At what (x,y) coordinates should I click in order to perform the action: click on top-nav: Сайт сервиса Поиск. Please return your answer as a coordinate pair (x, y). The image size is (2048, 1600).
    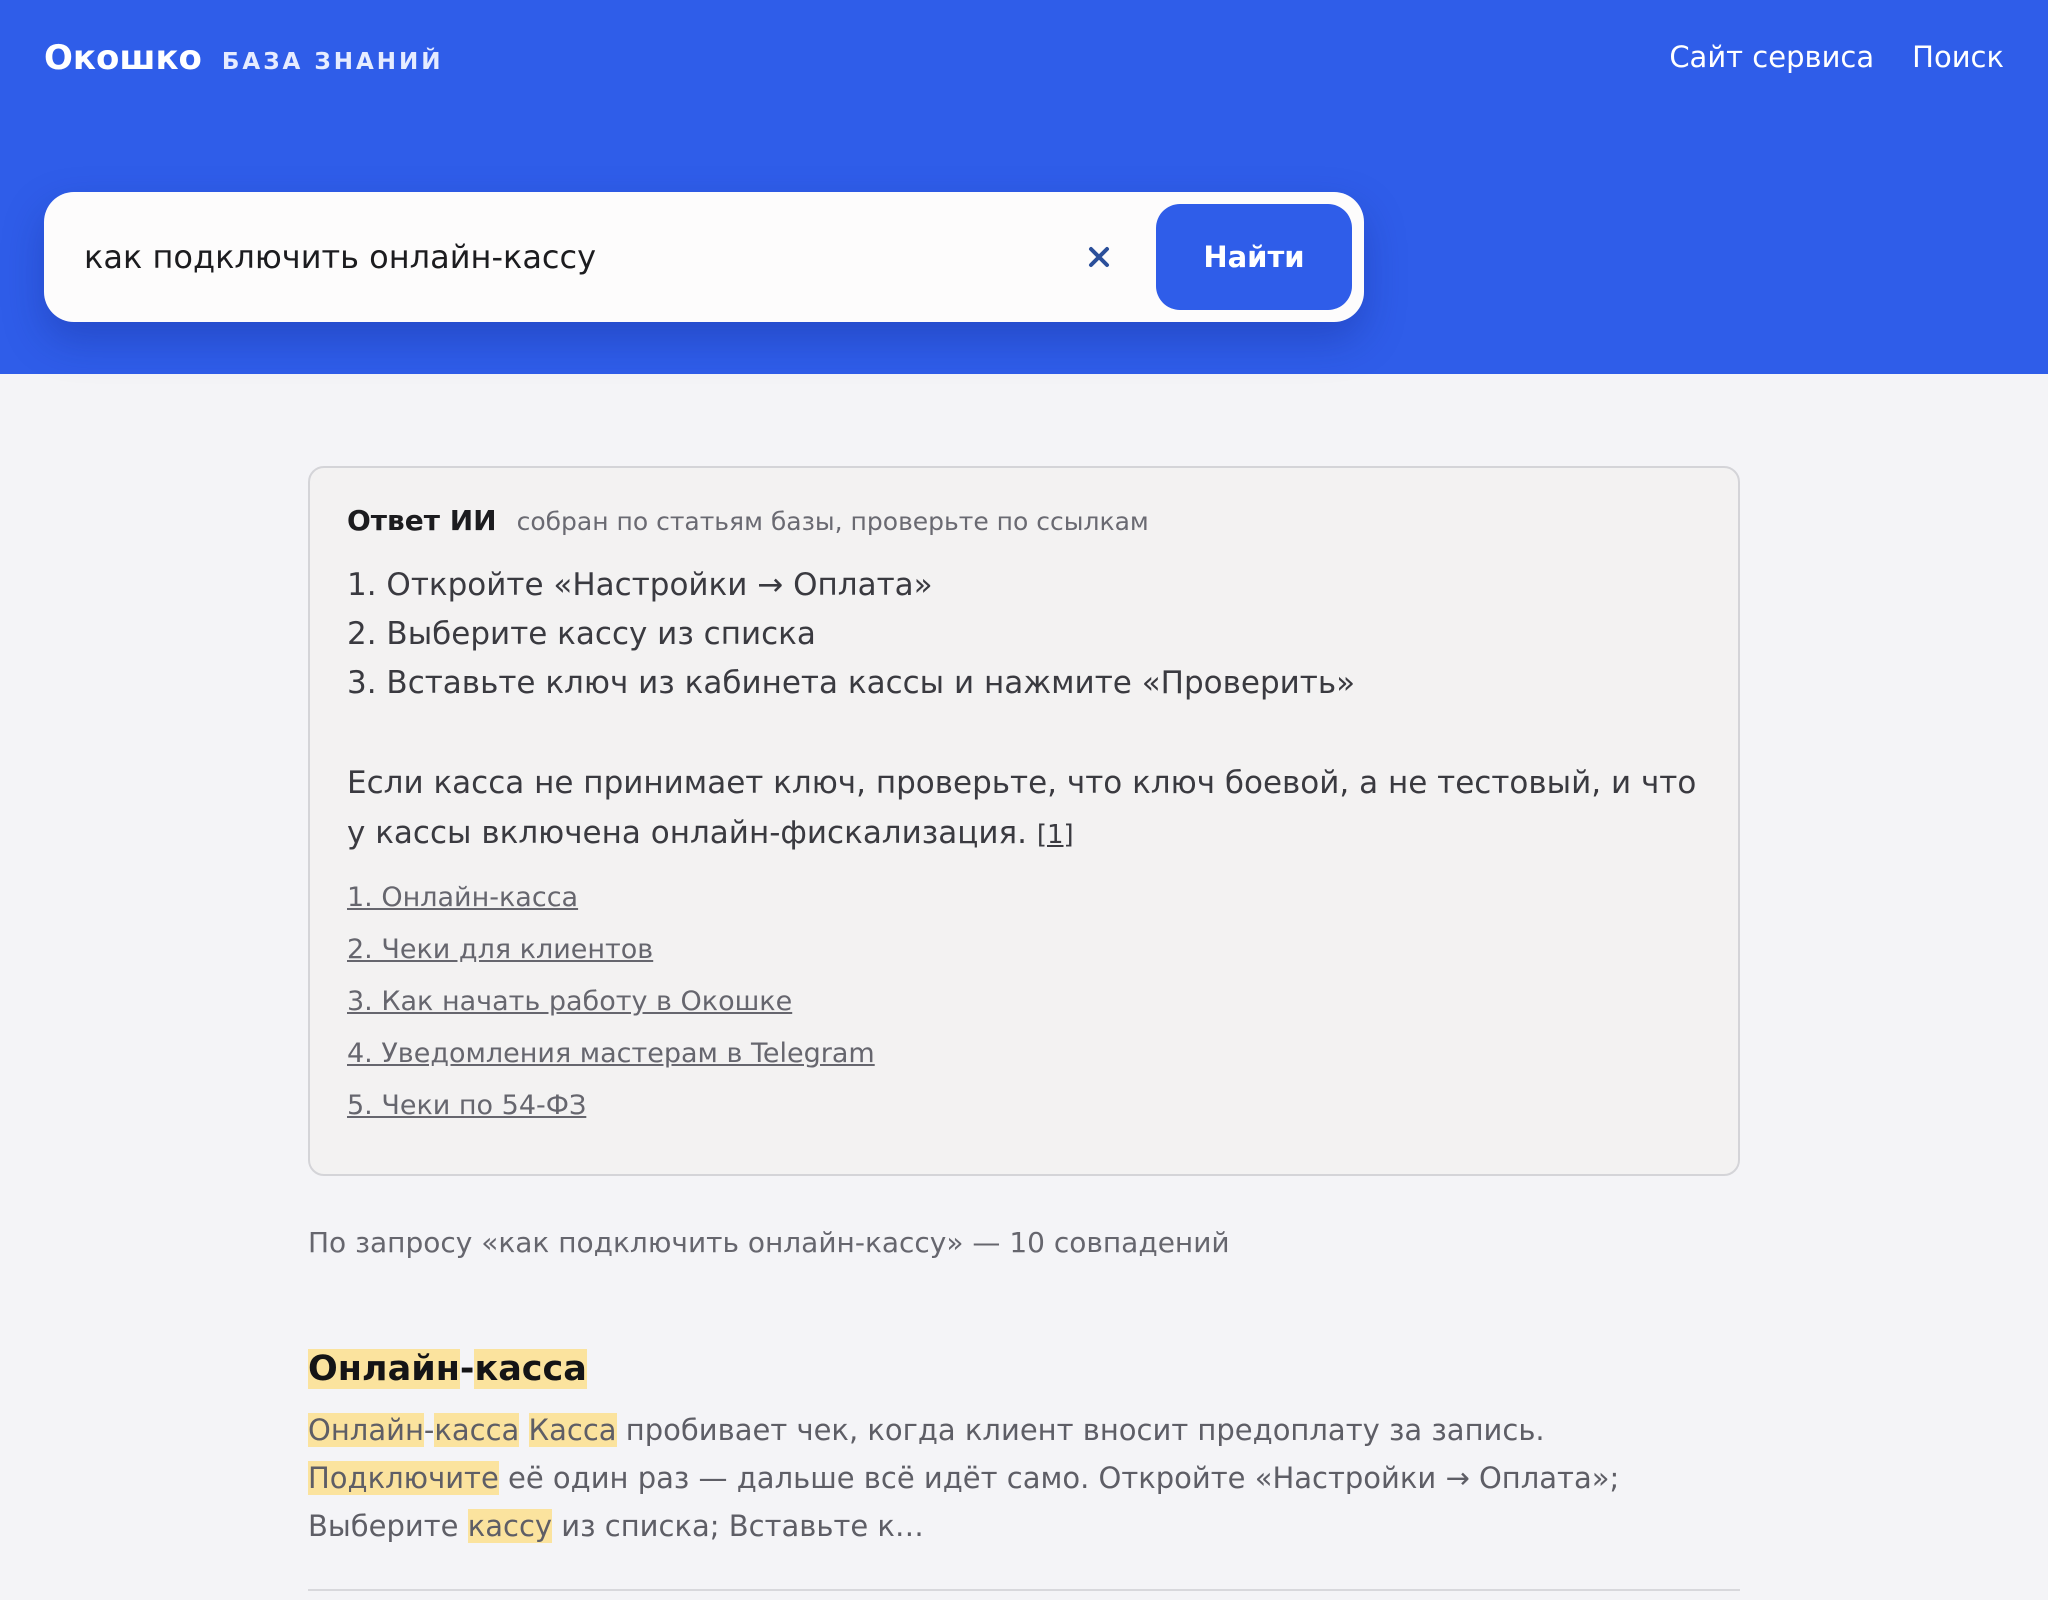
    Looking at the image, I should click on (1836, 57).